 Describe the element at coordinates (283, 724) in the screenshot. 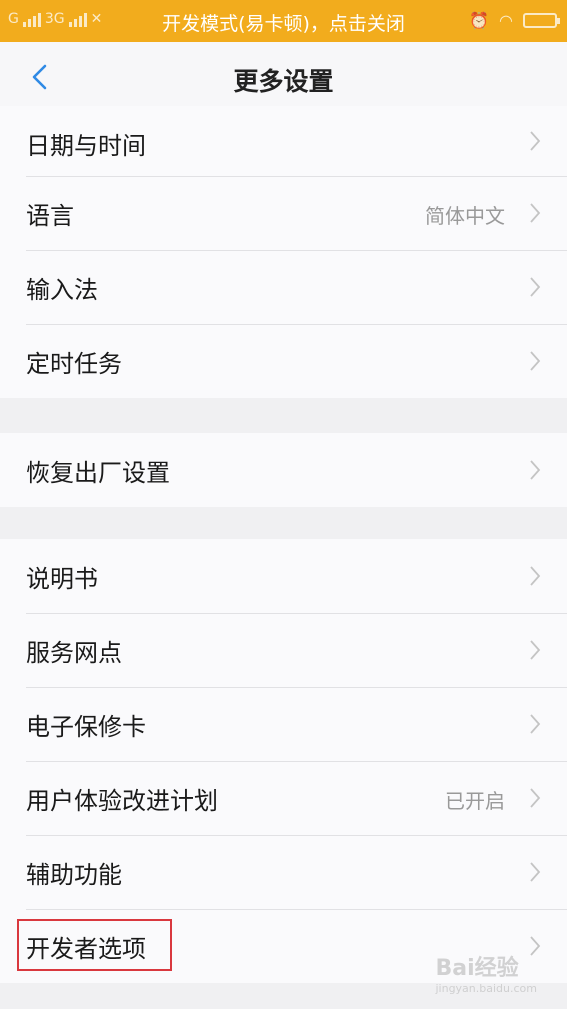

I see `settings-item-warranty-card: 电子保修卡` at that location.